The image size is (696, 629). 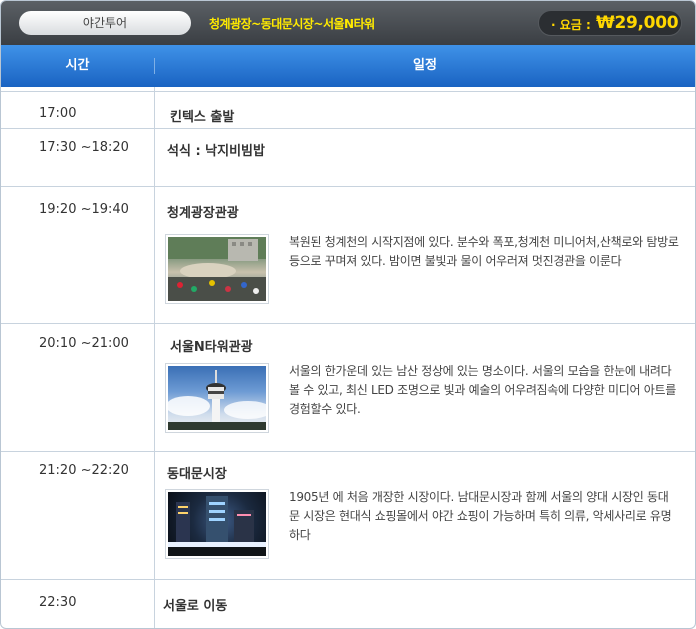 What do you see at coordinates (84, 343) in the screenshot?
I see `row-time: 20:10 ~21:00` at bounding box center [84, 343].